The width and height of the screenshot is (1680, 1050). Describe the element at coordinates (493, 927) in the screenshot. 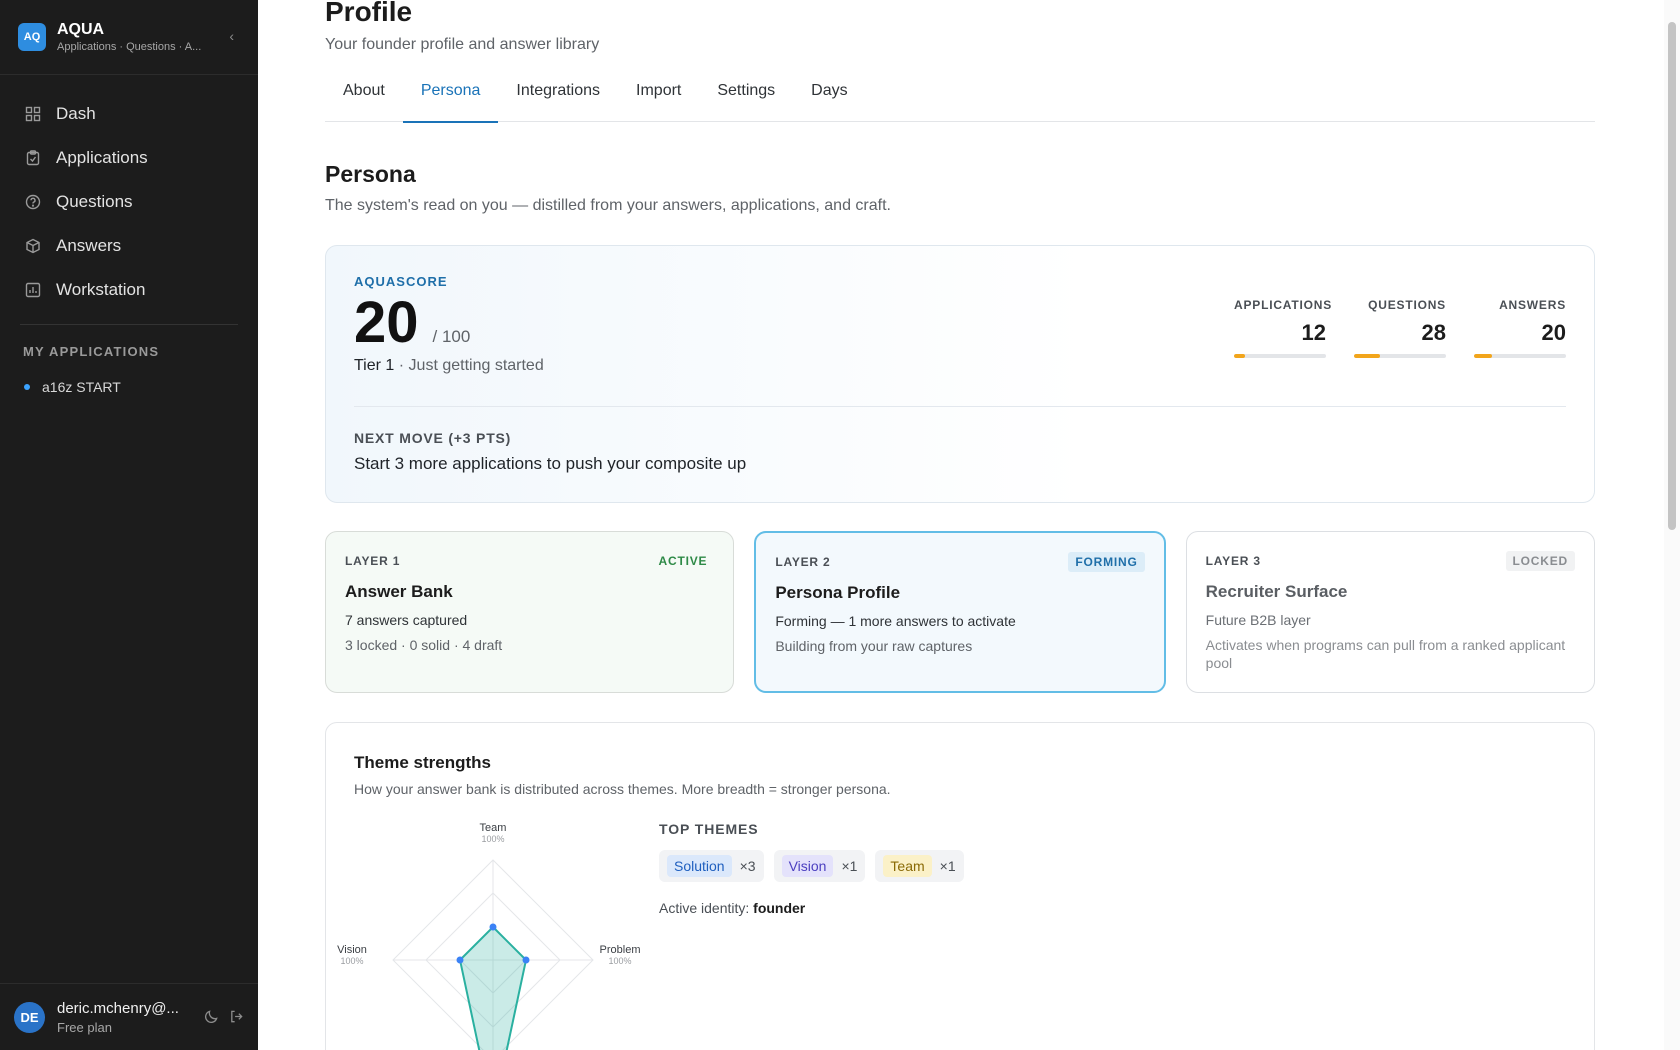

I see `radar-point-team` at that location.